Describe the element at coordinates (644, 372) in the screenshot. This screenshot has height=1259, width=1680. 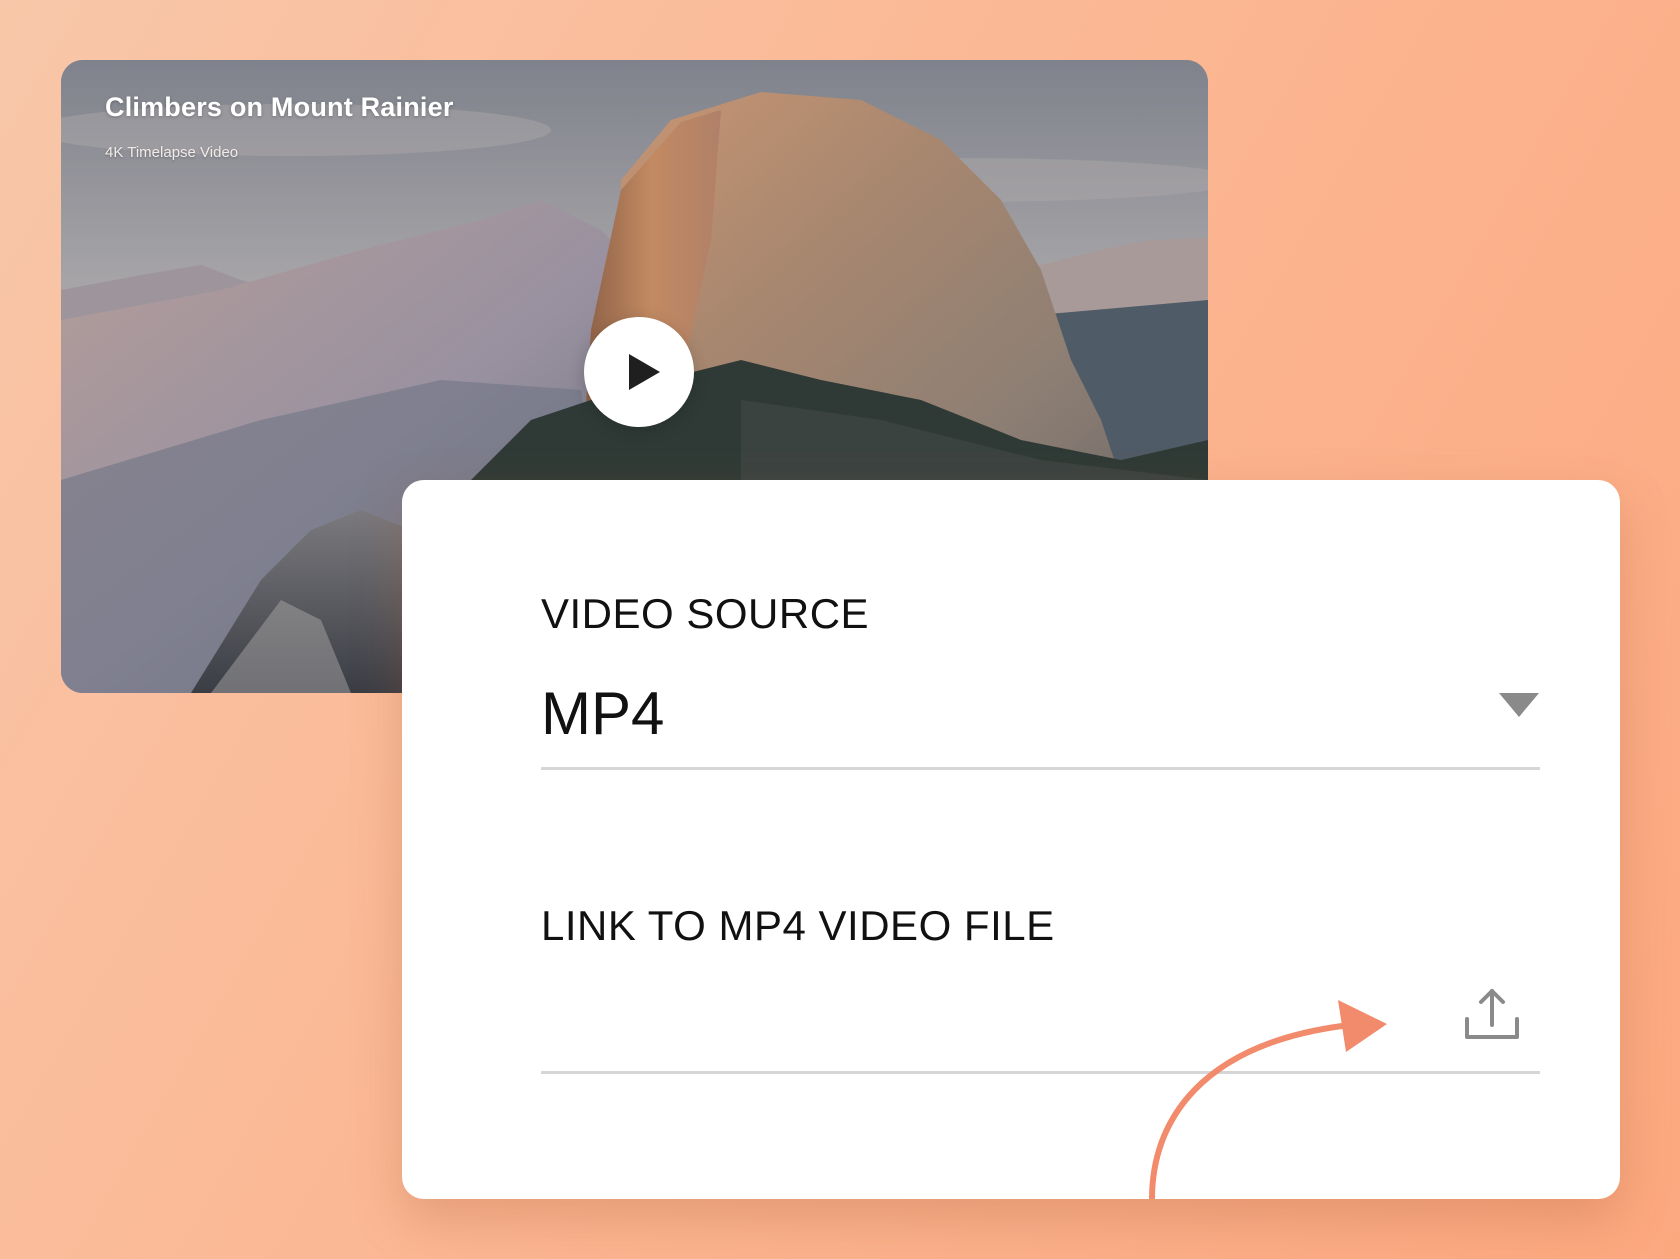
I see `play-icon` at that location.